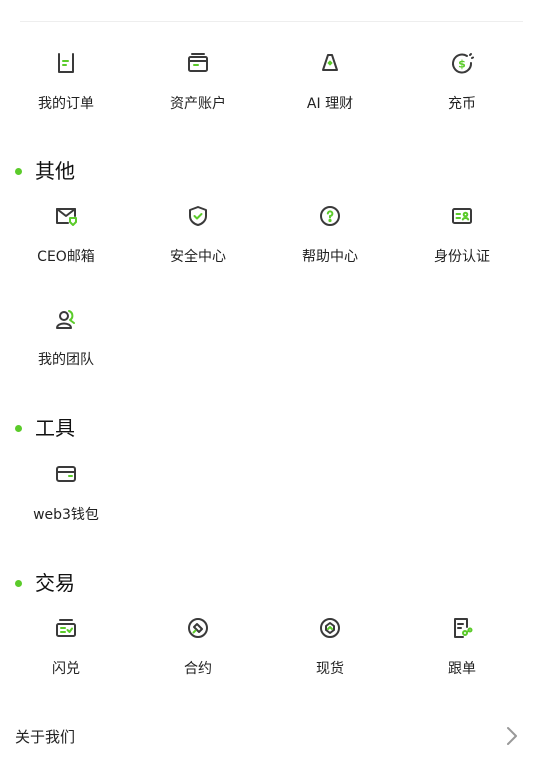 The image size is (545, 770). Describe the element at coordinates (198, 81) in the screenshot. I see `asset-account-button: 资产账户` at that location.